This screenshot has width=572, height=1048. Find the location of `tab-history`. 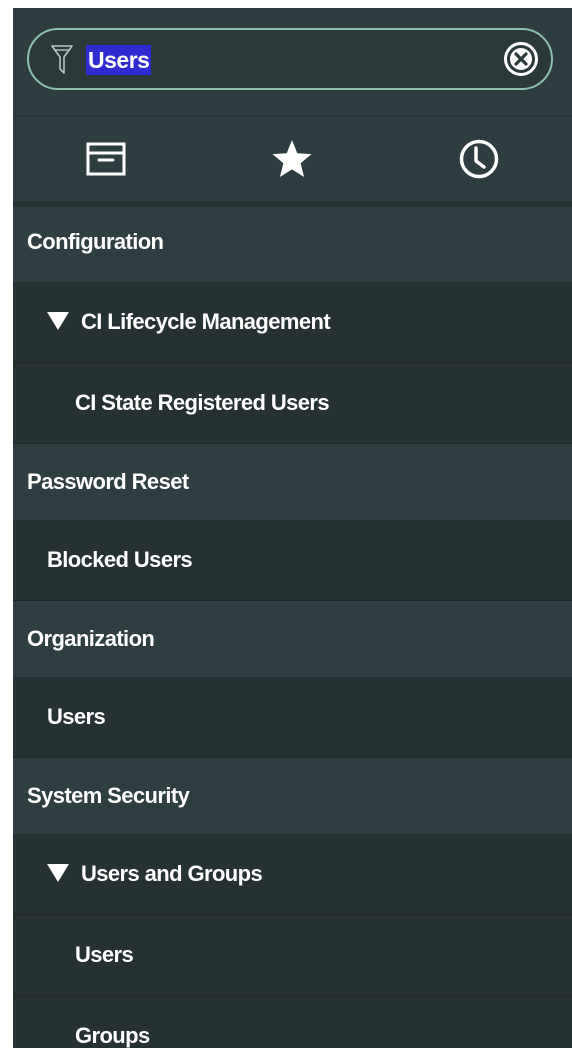

tab-history is located at coordinates (479, 159).